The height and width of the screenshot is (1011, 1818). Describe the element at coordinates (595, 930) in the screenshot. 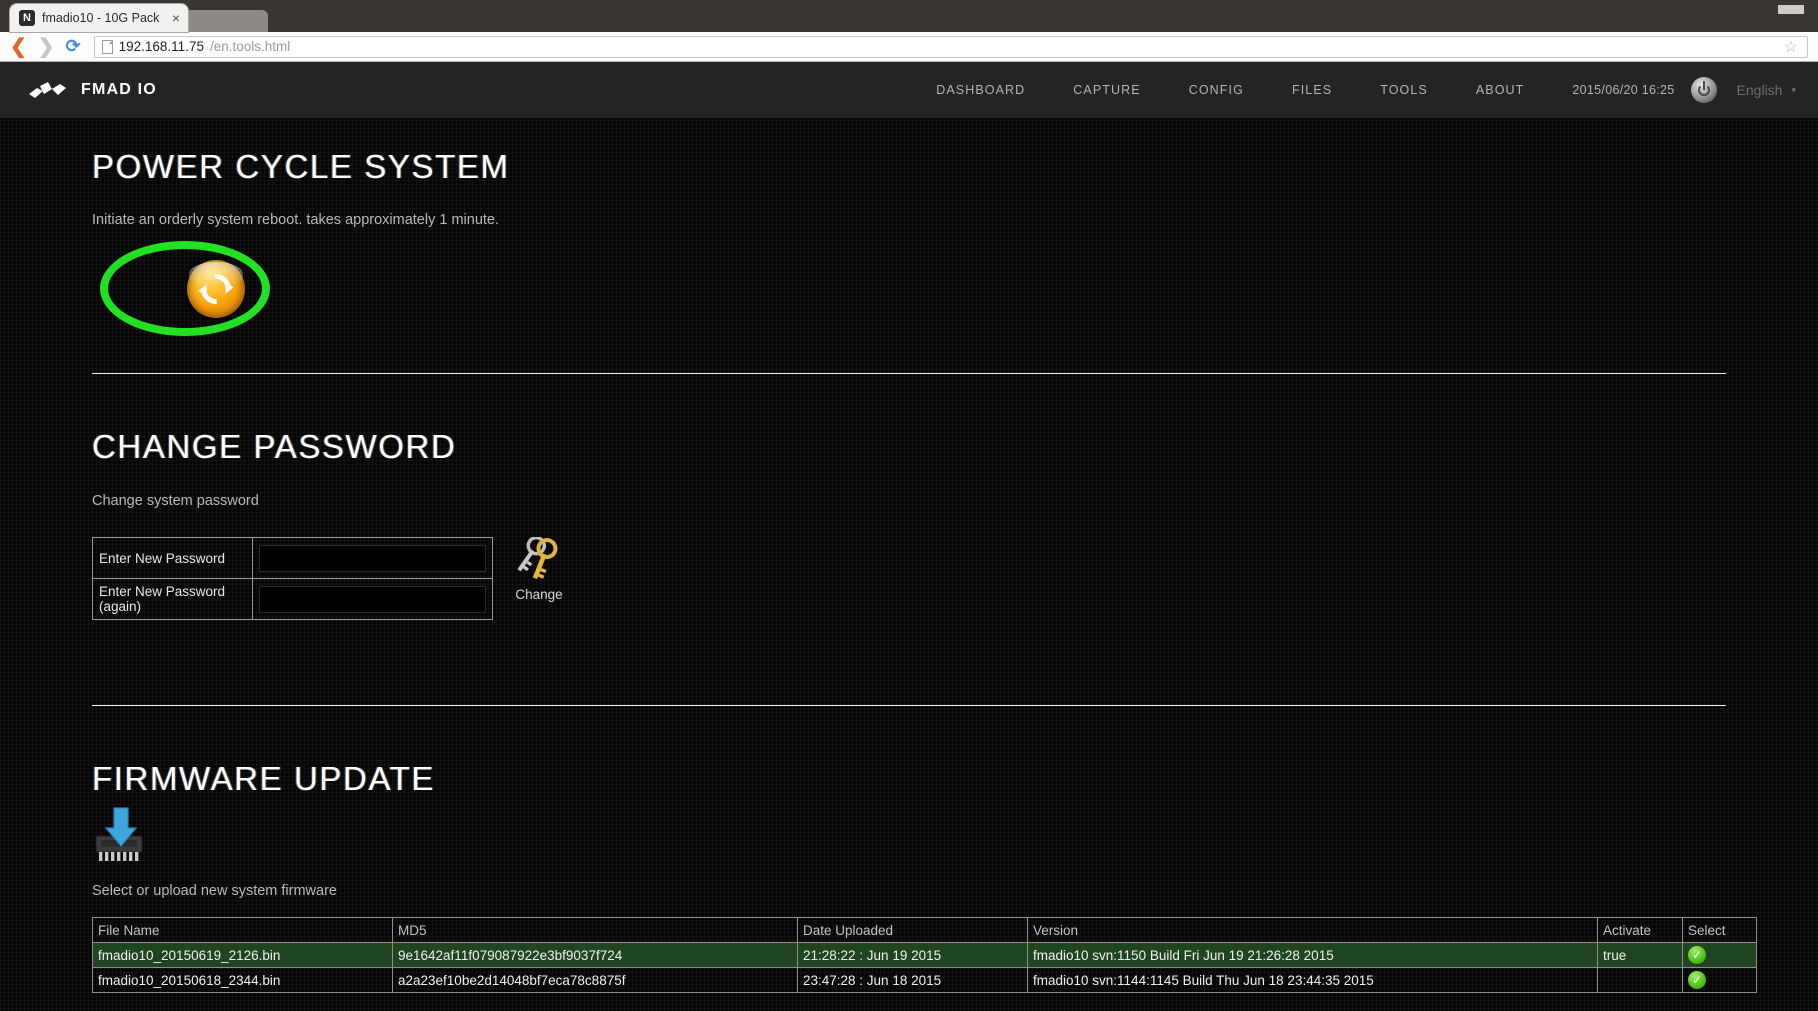

I see `column-header-md5: MD5` at that location.